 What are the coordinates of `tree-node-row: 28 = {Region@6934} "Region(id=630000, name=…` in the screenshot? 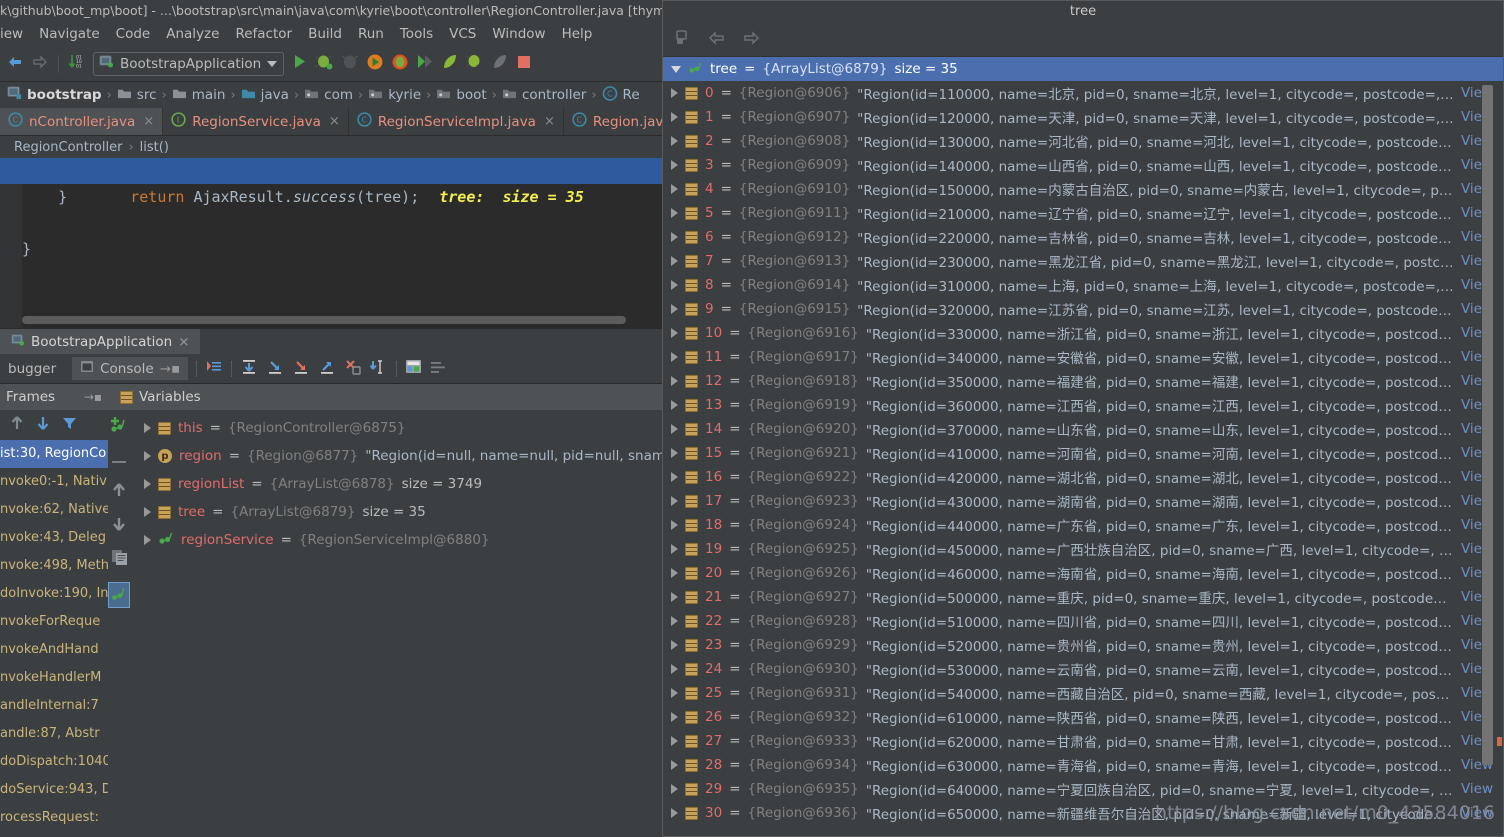 It's located at (1083, 765).